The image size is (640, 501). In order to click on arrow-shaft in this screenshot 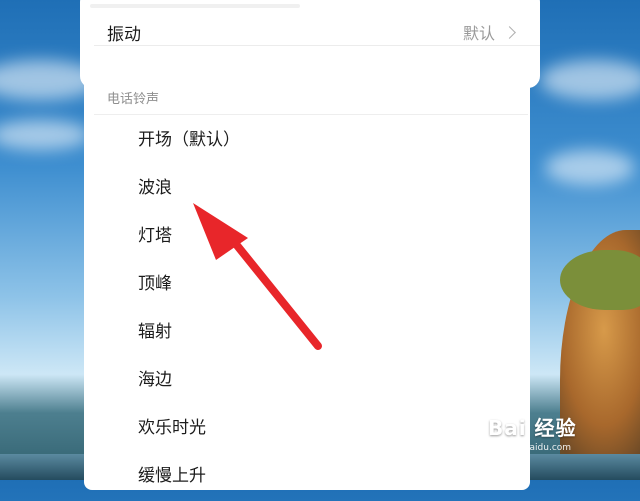, I will do `click(270, 287)`.